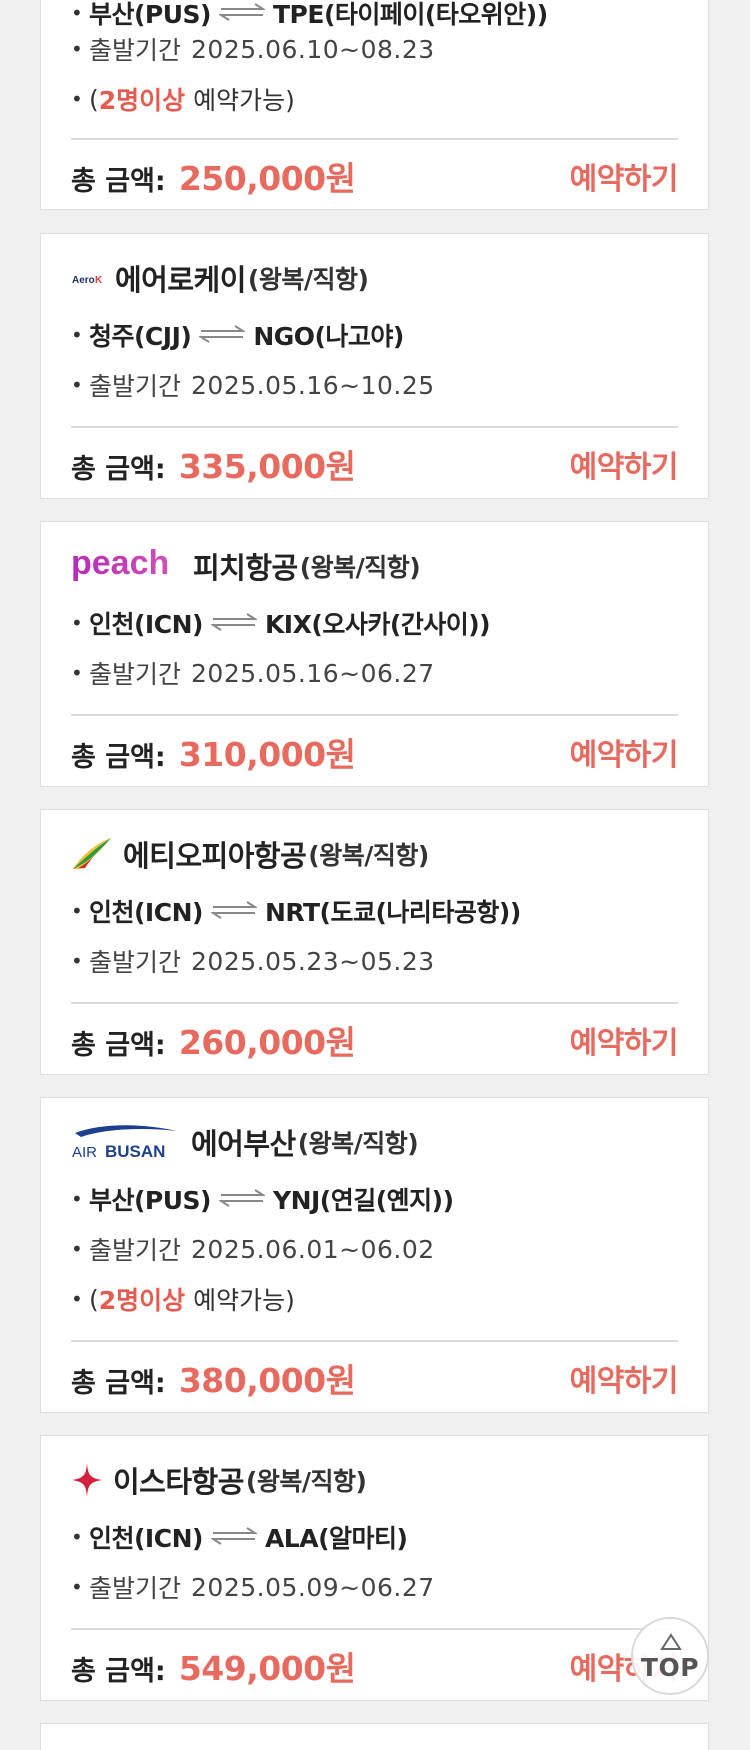 Image resolution: width=750 pixels, height=1750 pixels. Describe the element at coordinates (246, 566) in the screenshot. I see `airline-header: peach 피치항공 (왕복/직항)` at that location.